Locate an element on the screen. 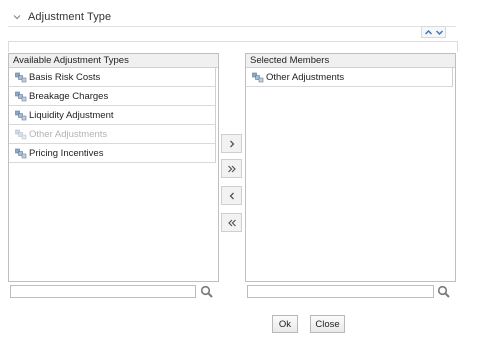  available-search-input is located at coordinates (103, 291).